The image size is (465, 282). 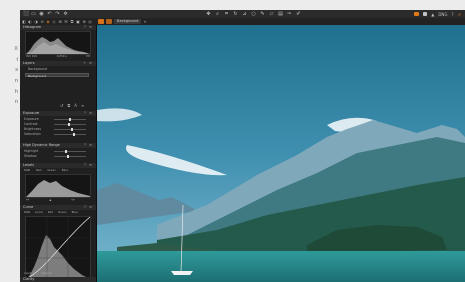 I want to click on panel-title: High Dynamic Range, so click(x=41, y=145).